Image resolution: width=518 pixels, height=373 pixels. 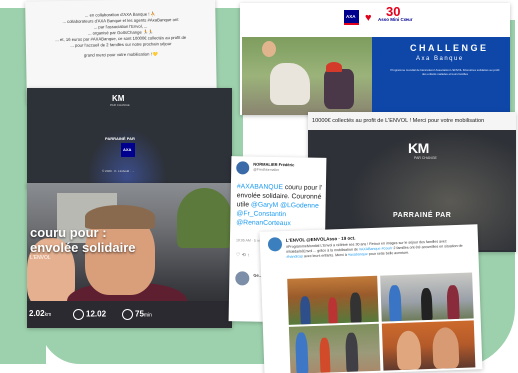 What do you see at coordinates (320, 239) in the screenshot?
I see `tweet-author: L'ENVOL @ENVOLAsso · 19 oct.` at bounding box center [320, 239].